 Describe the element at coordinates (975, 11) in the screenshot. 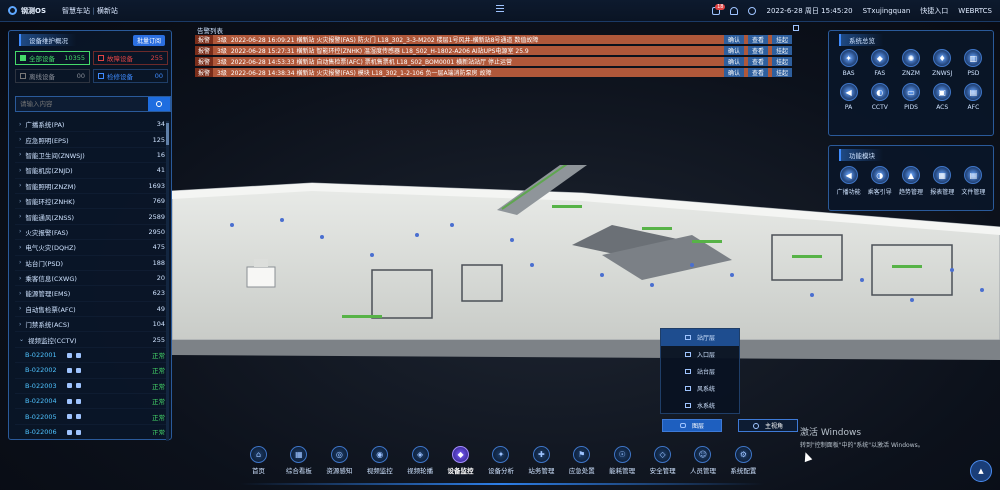

I see `system-name: WEBRTCS` at that location.